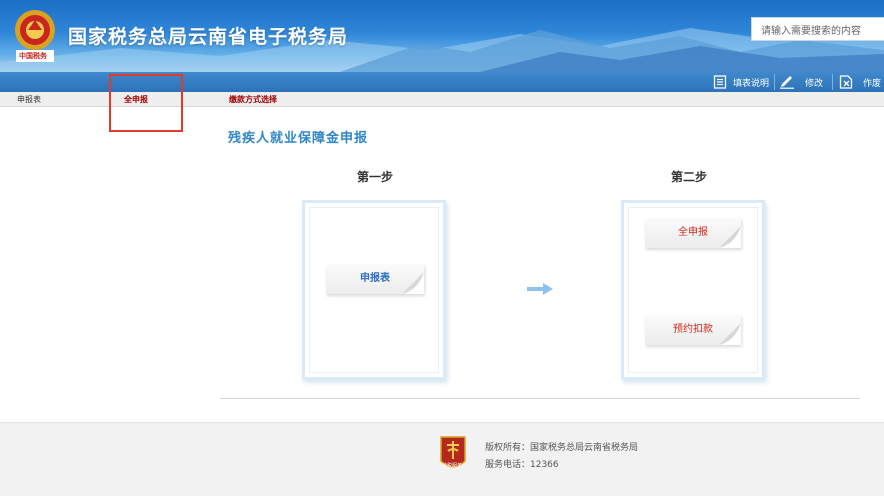  I want to click on modify-label: 修改, so click(814, 83).